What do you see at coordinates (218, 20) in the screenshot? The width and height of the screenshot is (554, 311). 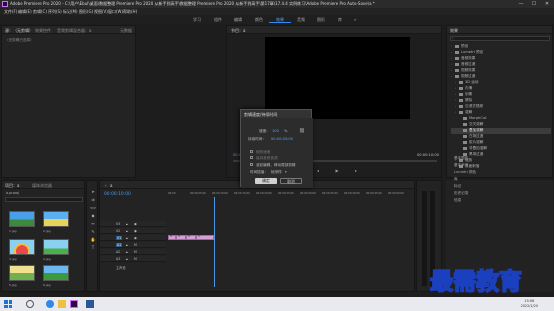 I see `workspace-assembly: 组件` at bounding box center [218, 20].